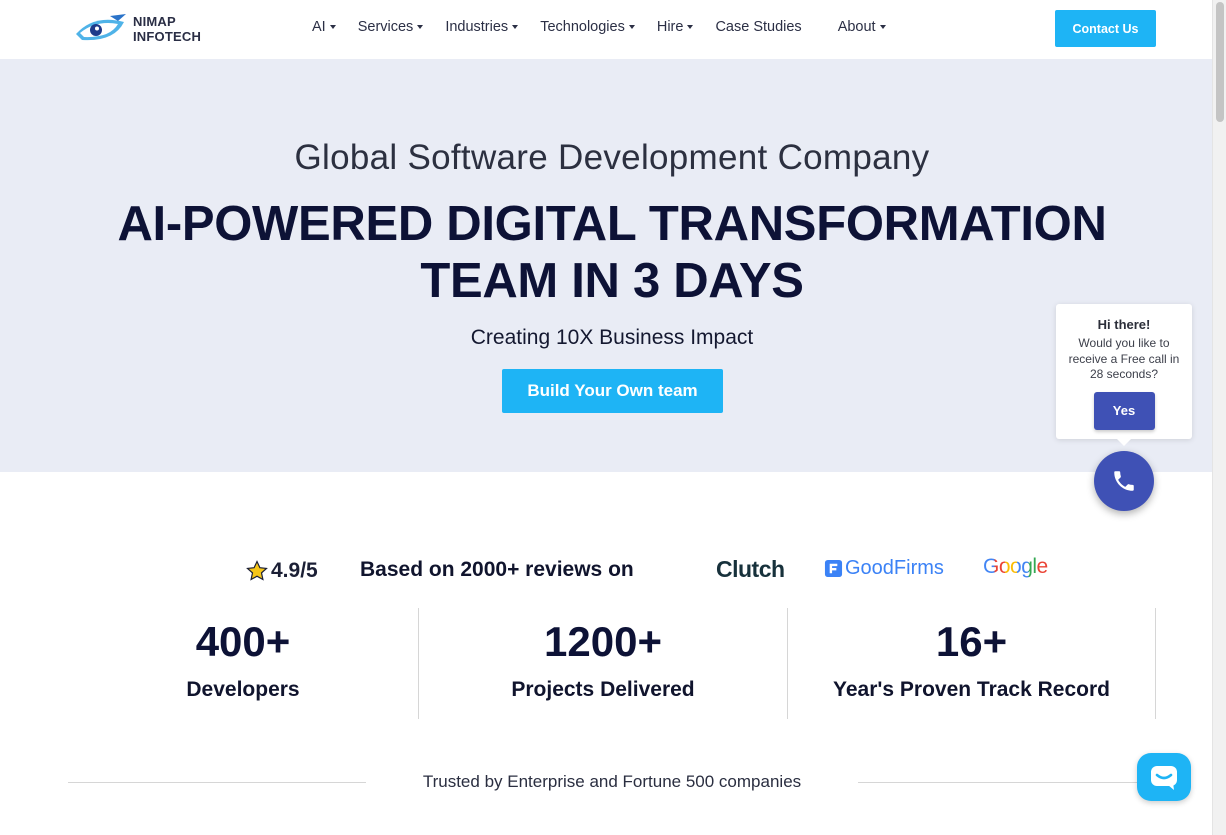 The width and height of the screenshot is (1226, 835). What do you see at coordinates (603, 641) in the screenshot?
I see `stat-value: 1200+` at bounding box center [603, 641].